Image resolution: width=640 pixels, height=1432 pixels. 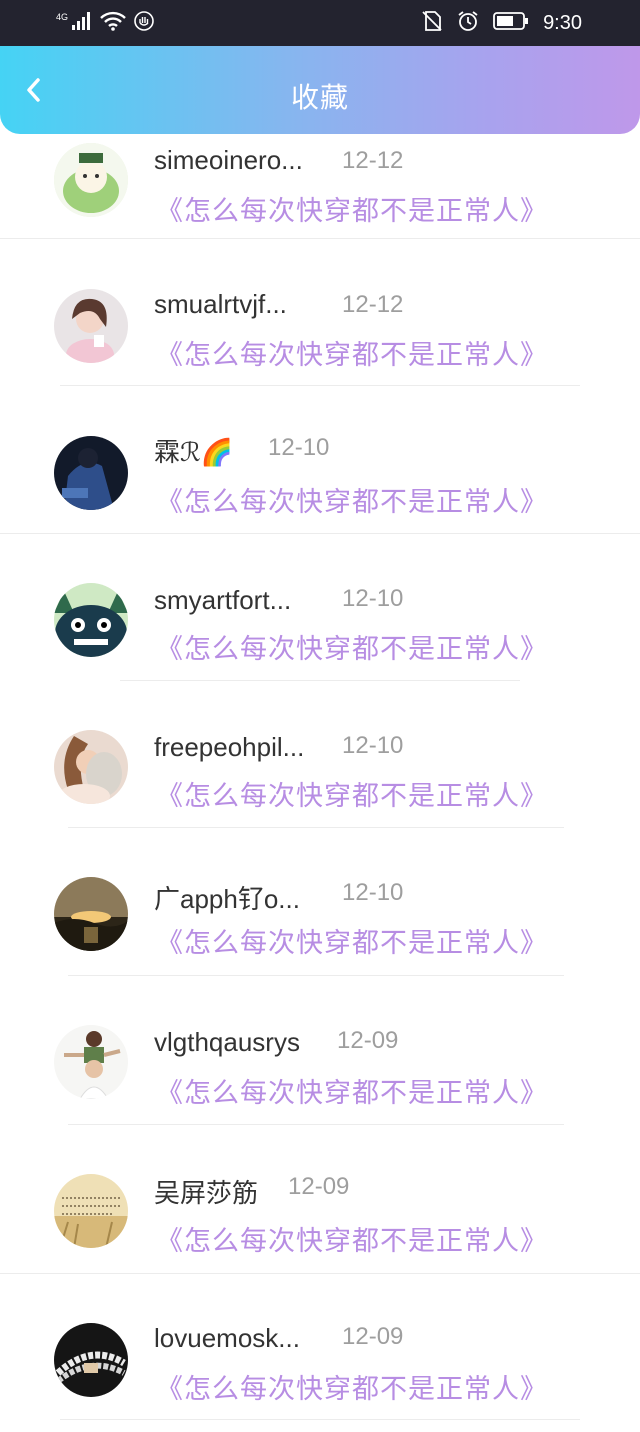 What do you see at coordinates (194, 452) in the screenshot?
I see `username: 霖ℛ🌈` at bounding box center [194, 452].